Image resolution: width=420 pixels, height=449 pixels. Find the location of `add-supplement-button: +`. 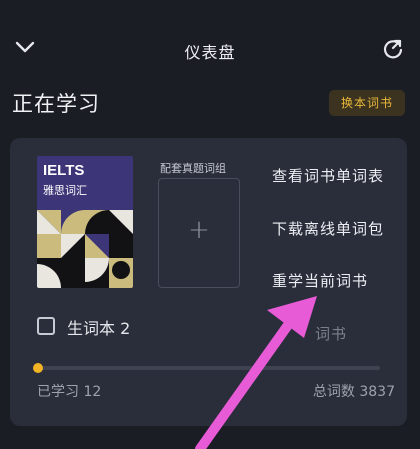

add-supplement-button: + is located at coordinates (199, 233).